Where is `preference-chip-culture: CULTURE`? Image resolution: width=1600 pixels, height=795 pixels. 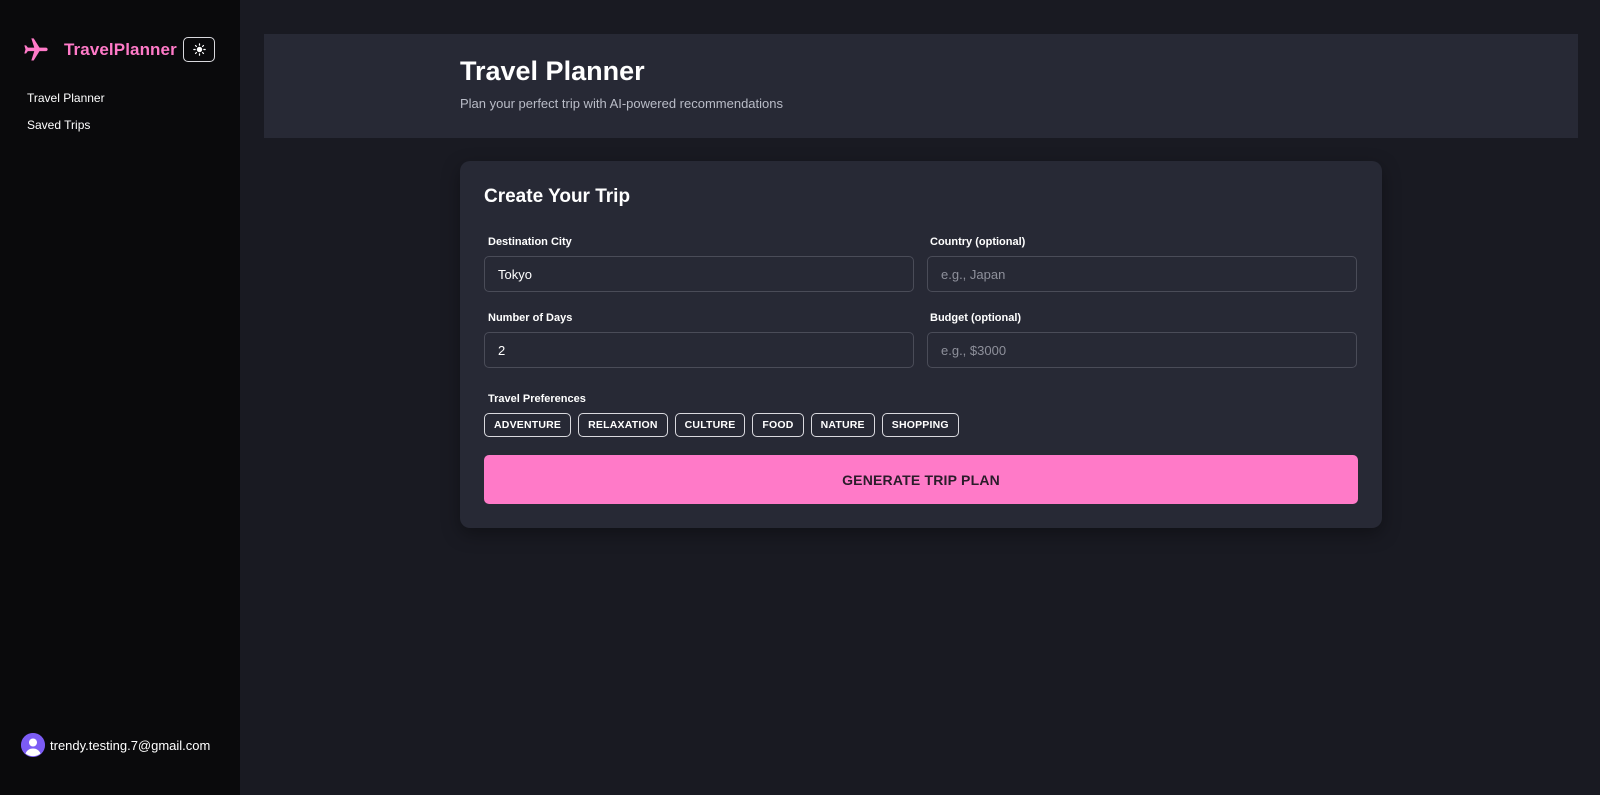 preference-chip-culture: CULTURE is located at coordinates (710, 425).